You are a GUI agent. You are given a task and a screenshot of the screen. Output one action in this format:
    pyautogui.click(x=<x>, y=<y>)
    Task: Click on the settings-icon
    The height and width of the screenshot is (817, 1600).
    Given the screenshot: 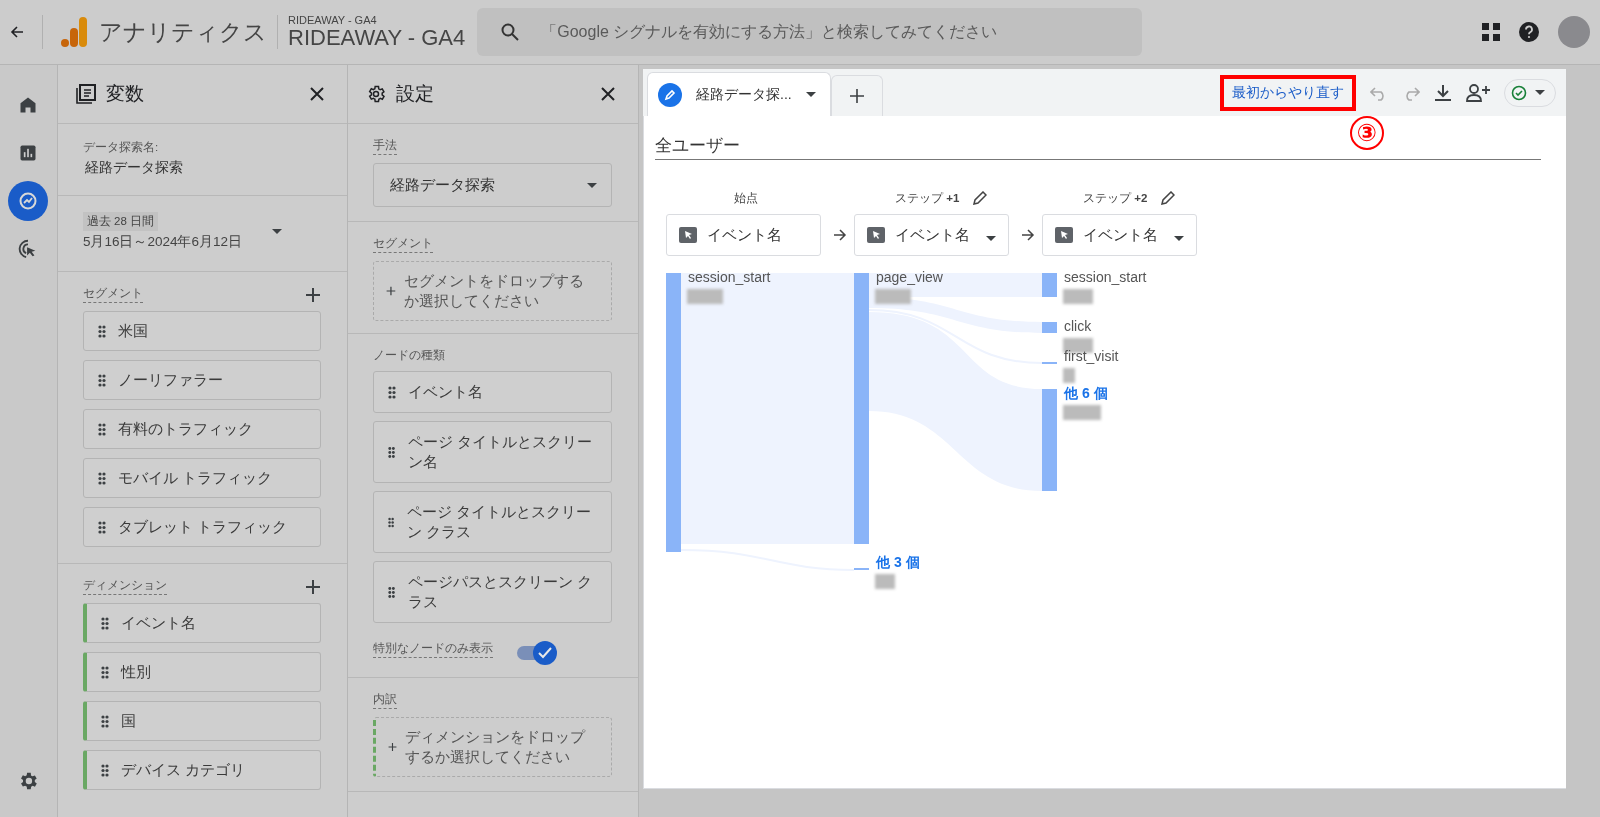 What is the action you would take?
    pyautogui.click(x=376, y=94)
    